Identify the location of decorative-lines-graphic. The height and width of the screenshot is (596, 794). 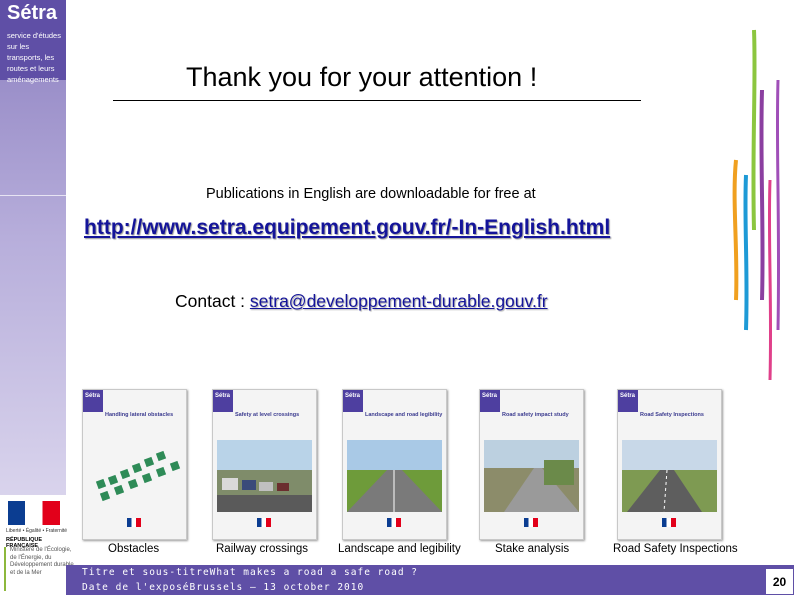
(756, 205).